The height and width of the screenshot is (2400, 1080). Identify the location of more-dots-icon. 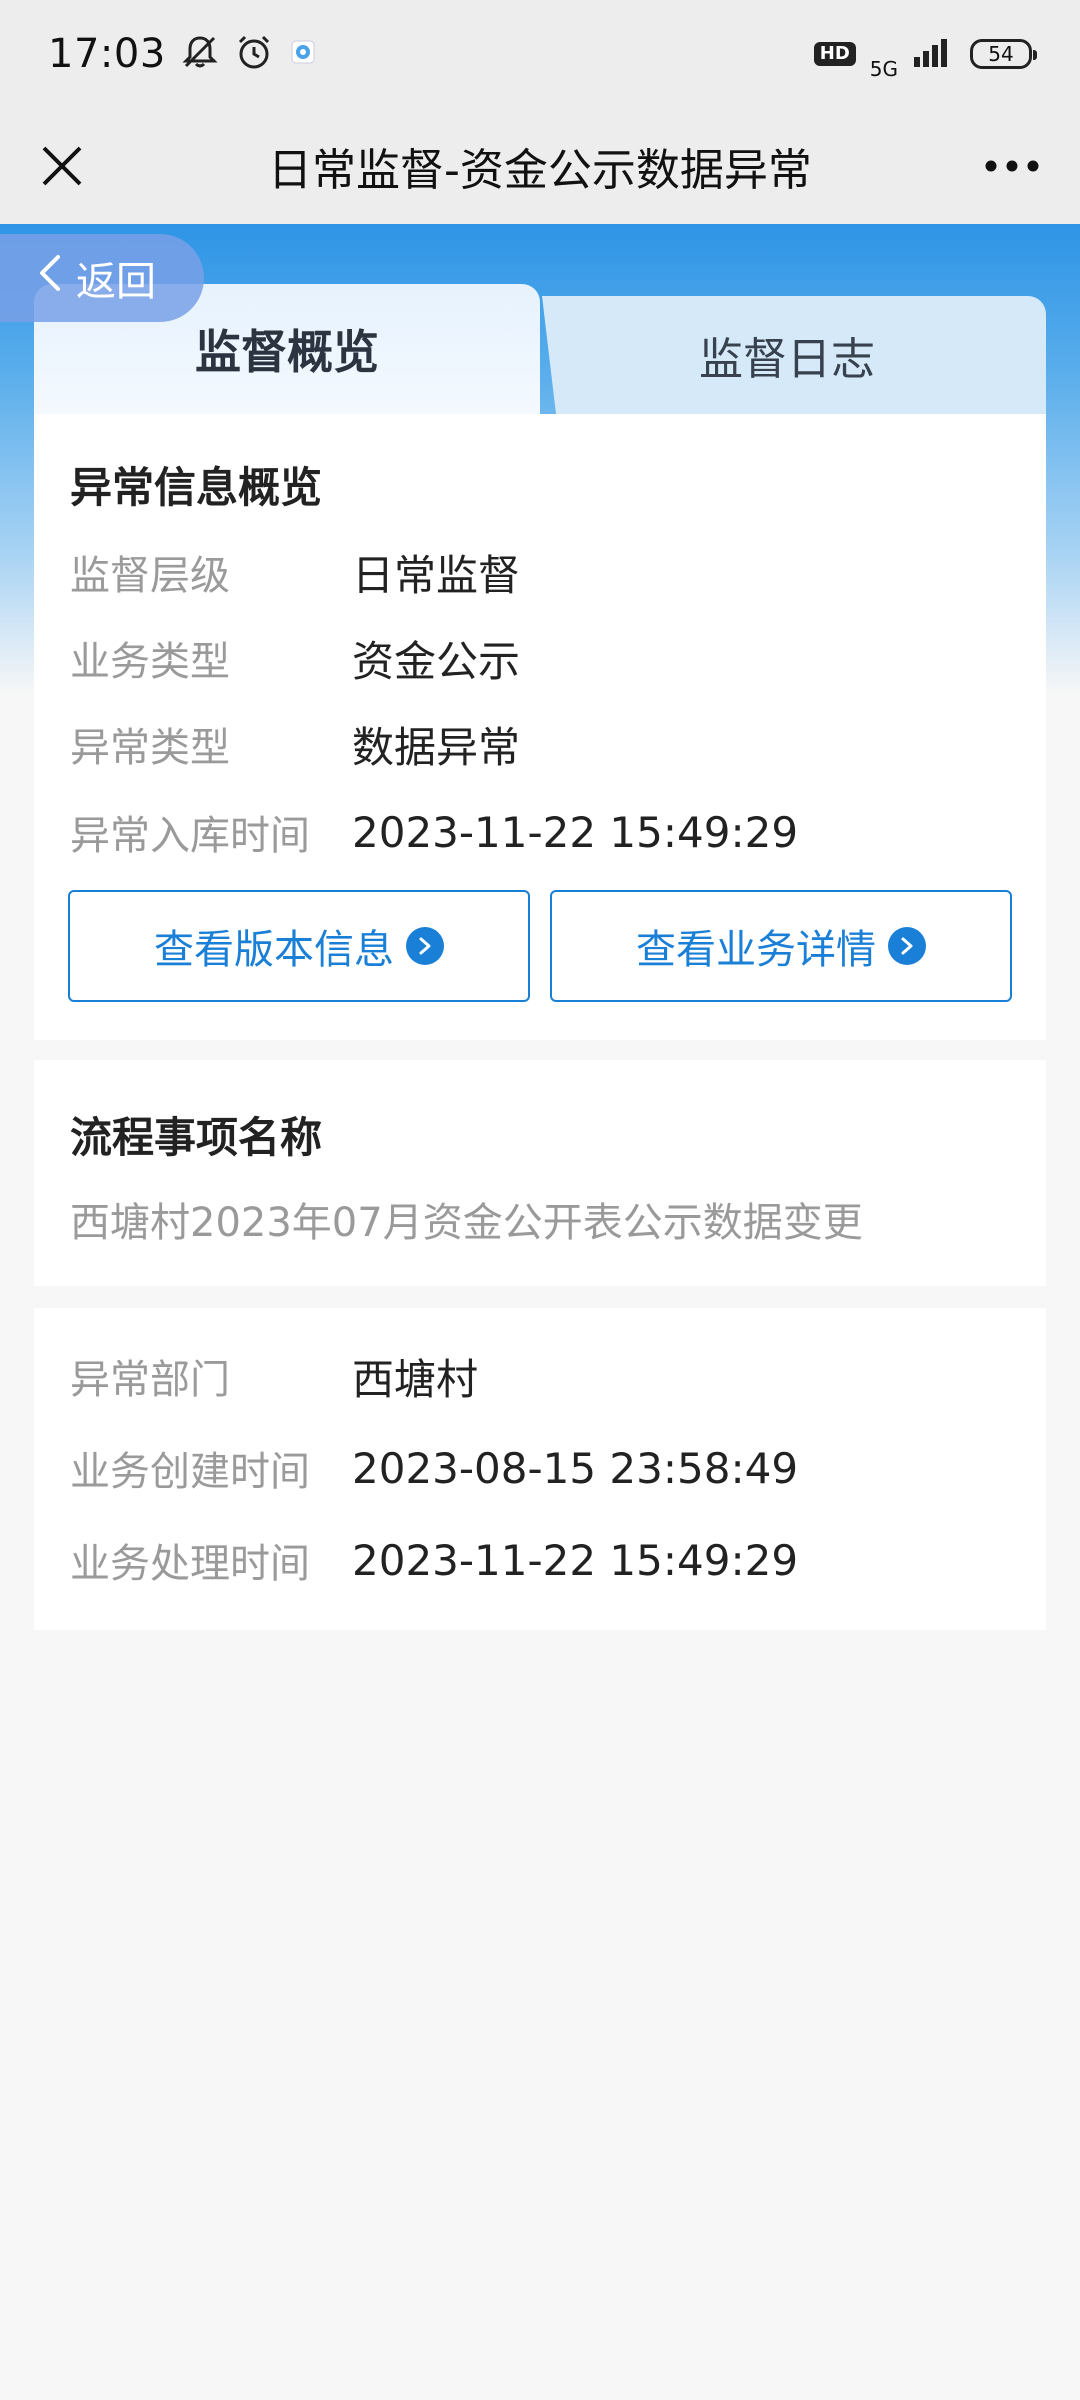
(1012, 166).